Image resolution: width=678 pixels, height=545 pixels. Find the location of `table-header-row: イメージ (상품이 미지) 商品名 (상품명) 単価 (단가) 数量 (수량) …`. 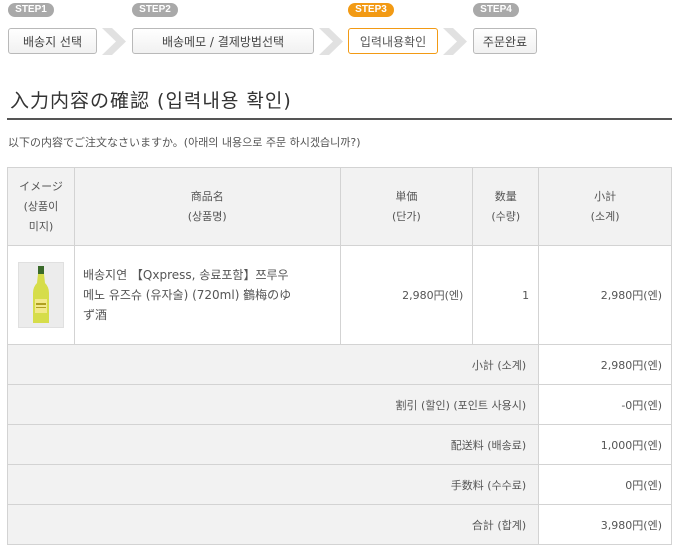

table-header-row: イメージ (상품이 미지) 商品名 (상품명) 単価 (단가) 数量 (수량) … is located at coordinates (339, 206).